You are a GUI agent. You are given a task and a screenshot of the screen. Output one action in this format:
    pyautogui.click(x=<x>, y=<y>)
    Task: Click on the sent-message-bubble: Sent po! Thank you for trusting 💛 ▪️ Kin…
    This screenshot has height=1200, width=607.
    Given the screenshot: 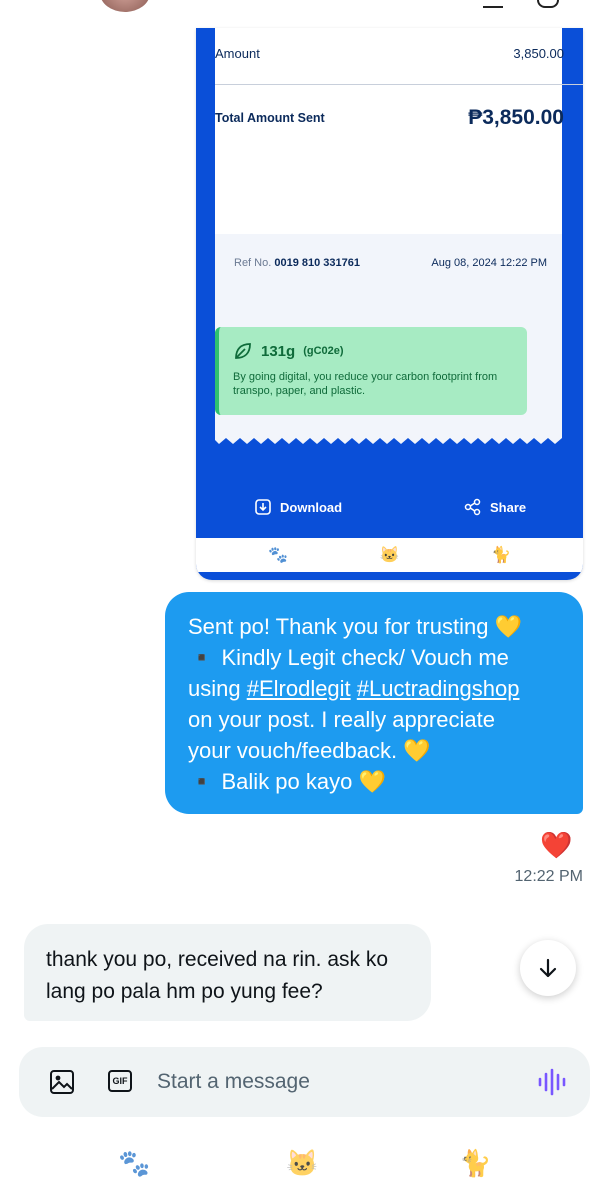 What is the action you would take?
    pyautogui.click(x=374, y=703)
    